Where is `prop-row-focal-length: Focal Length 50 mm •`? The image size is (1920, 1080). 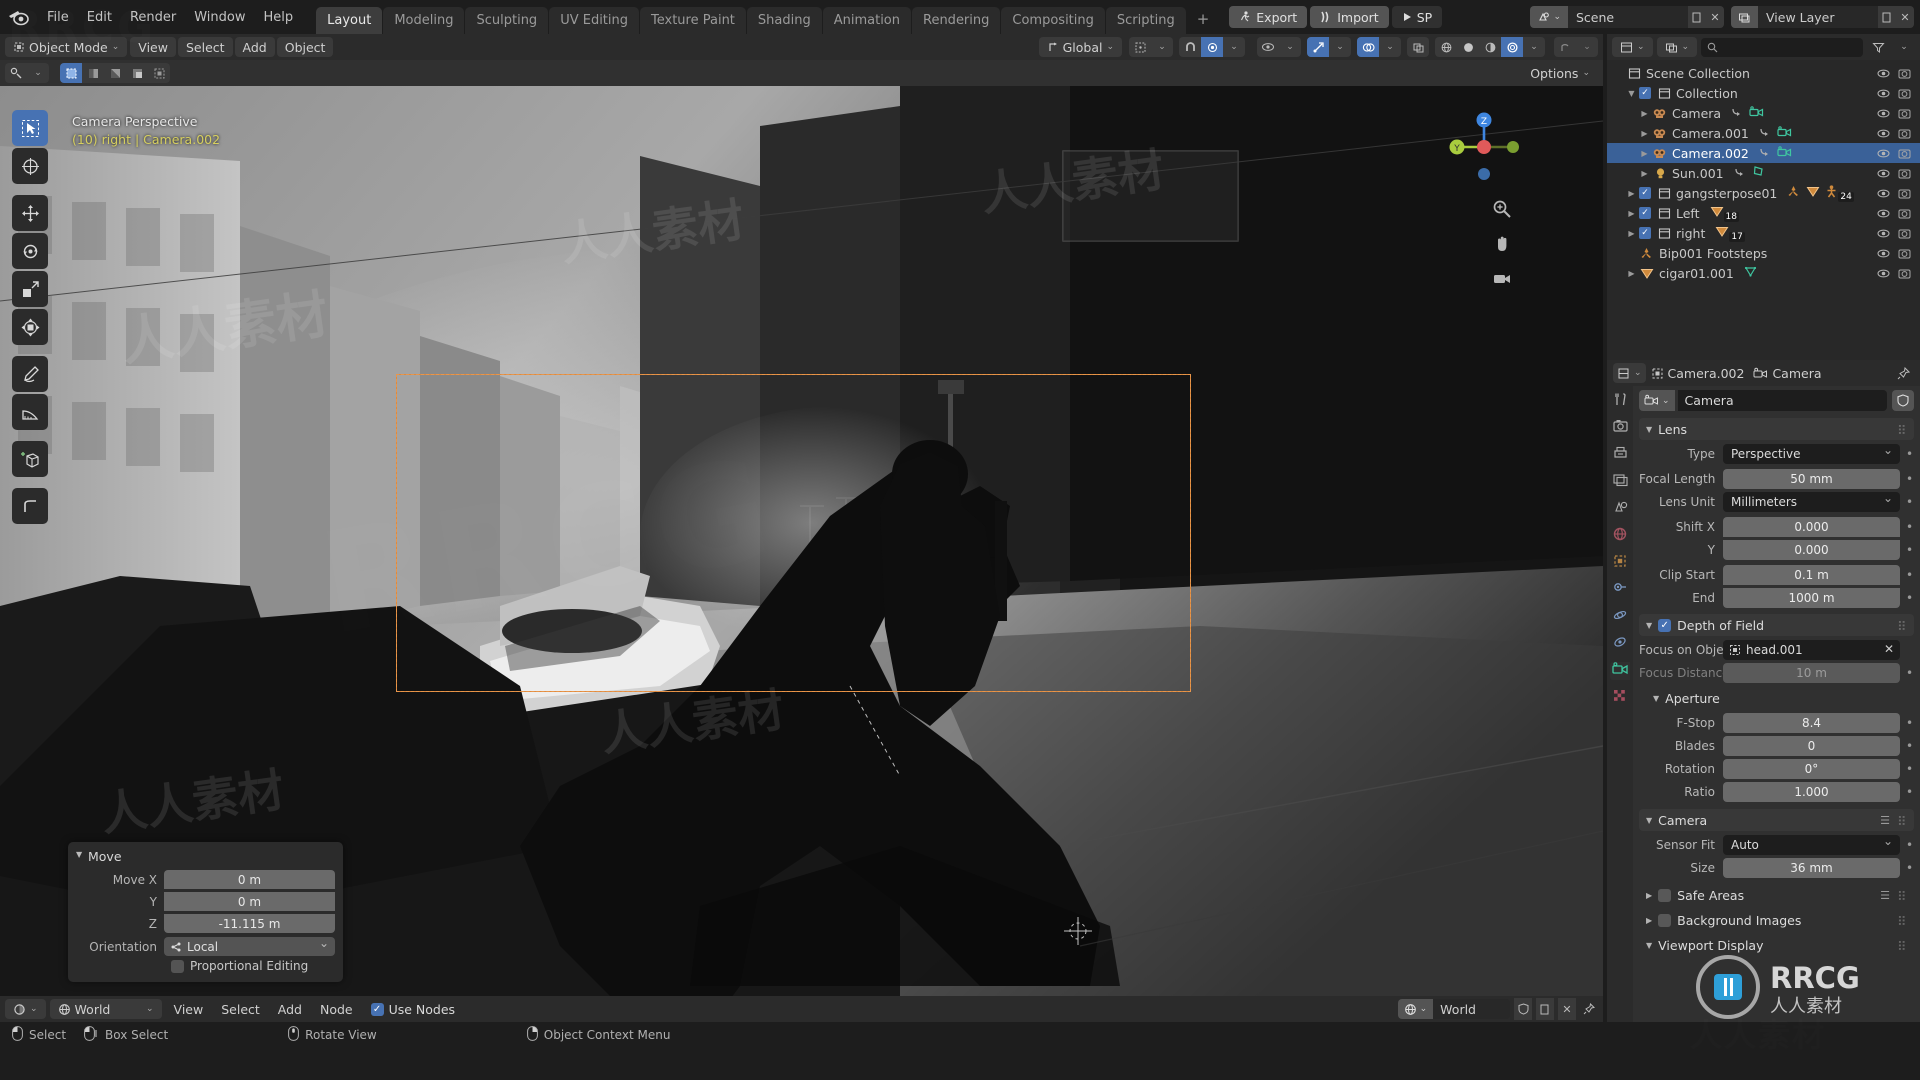
prop-row-focal-length: Focal Length 50 mm • is located at coordinates (1776, 479).